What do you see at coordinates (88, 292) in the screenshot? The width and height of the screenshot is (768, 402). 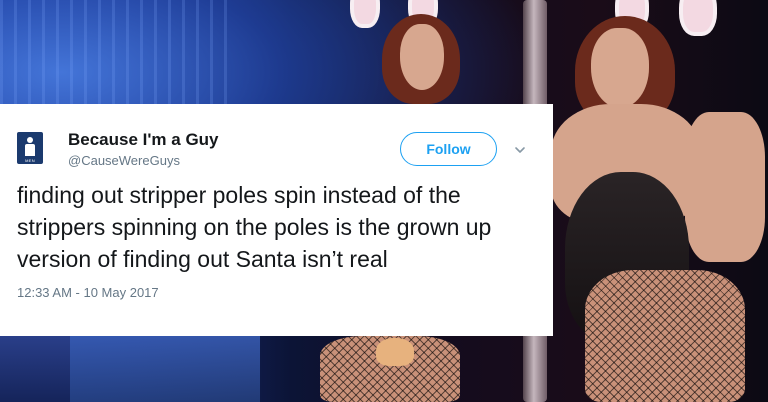 I see `tweet-timestamp: 12:33 AM - 10 May 2017` at bounding box center [88, 292].